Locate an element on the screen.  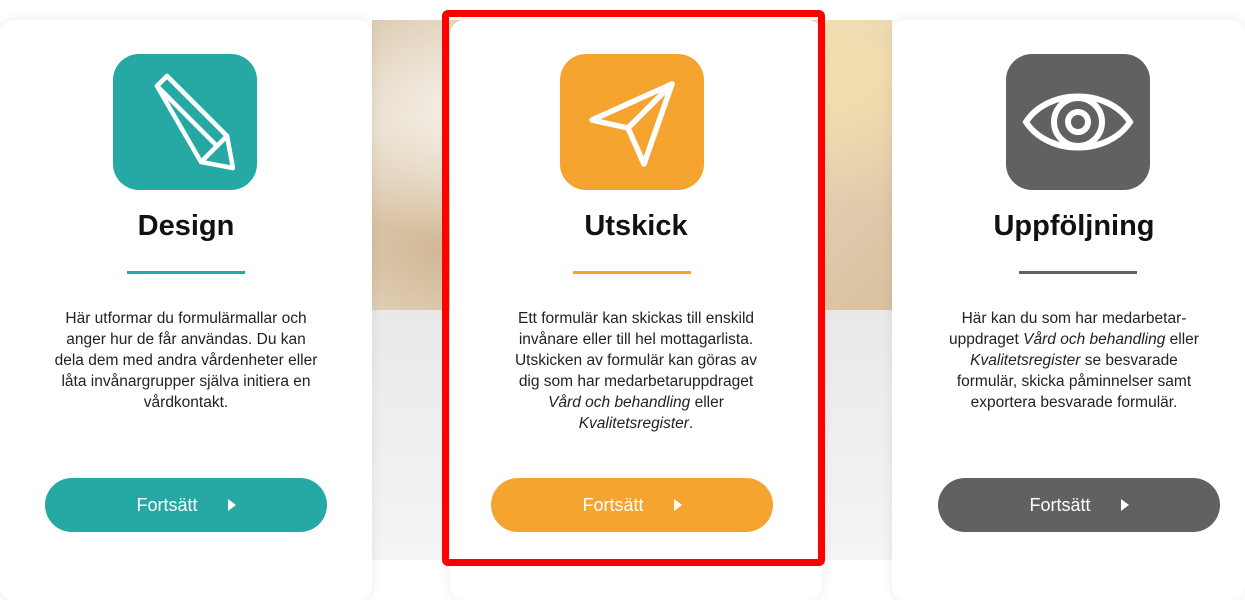
description-line: Kvalitetsregister se besvarade is located at coordinates (1074, 360).